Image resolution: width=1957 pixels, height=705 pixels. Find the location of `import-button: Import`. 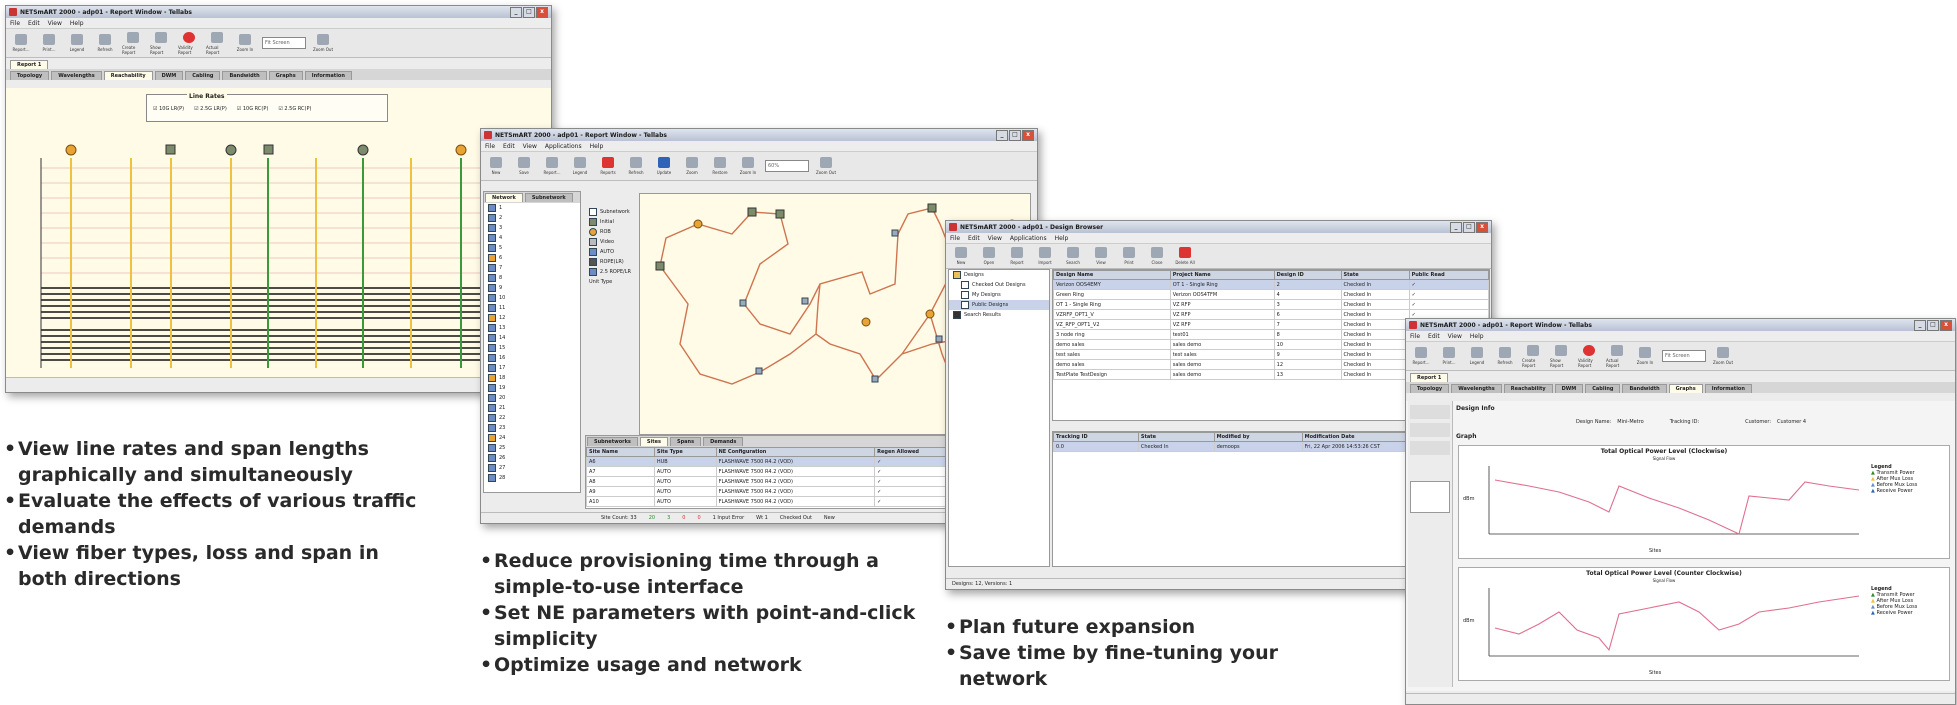

import-button: Import is located at coordinates (1045, 256).